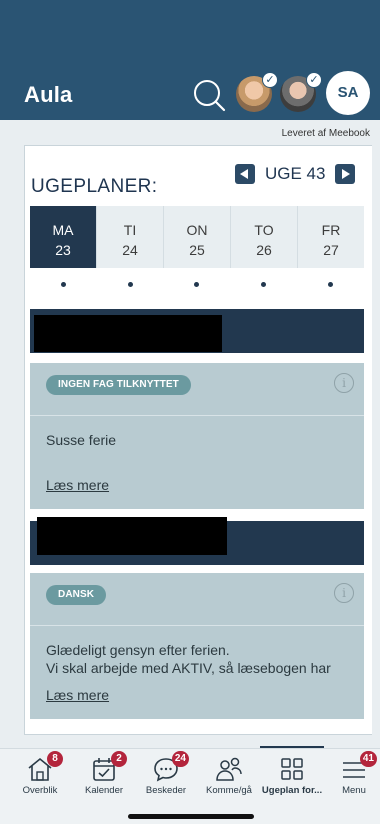 Image resolution: width=380 pixels, height=824 pixels. I want to click on day-tabs: MA 23 TI 24 ON 25 TO 26 FR 27, so click(197, 237).